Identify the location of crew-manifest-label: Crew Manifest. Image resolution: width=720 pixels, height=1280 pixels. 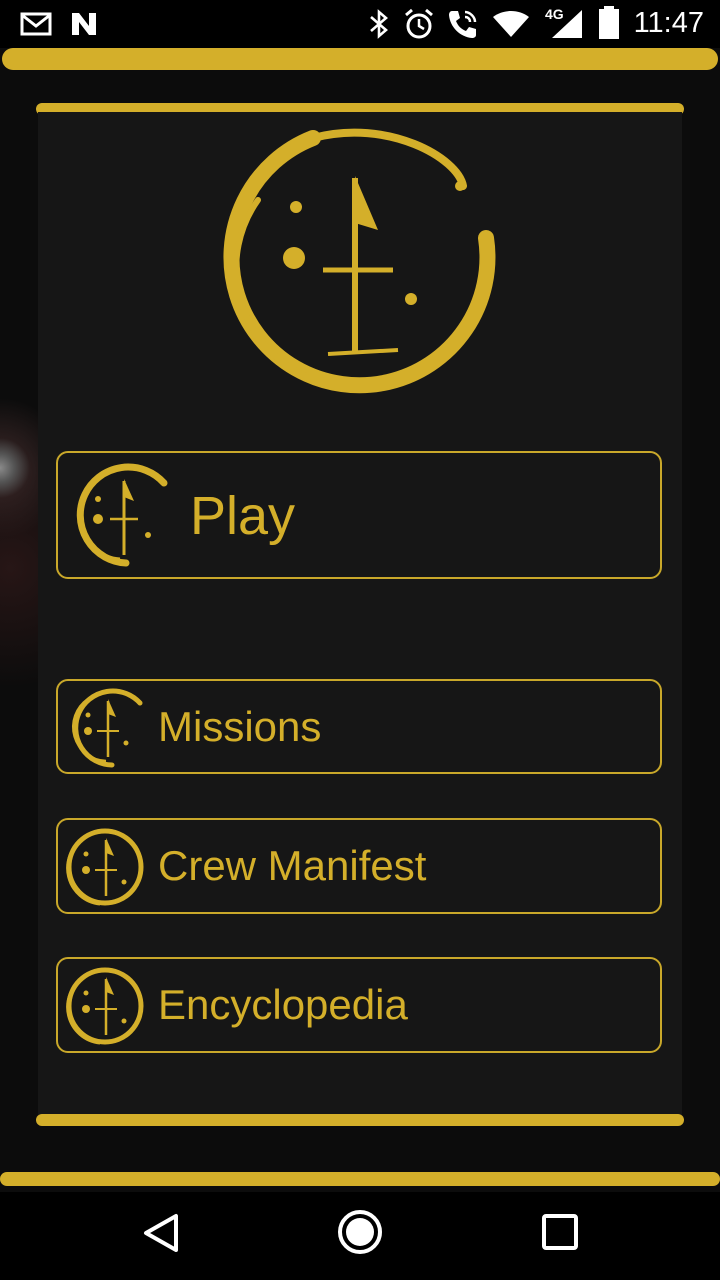
(292, 865).